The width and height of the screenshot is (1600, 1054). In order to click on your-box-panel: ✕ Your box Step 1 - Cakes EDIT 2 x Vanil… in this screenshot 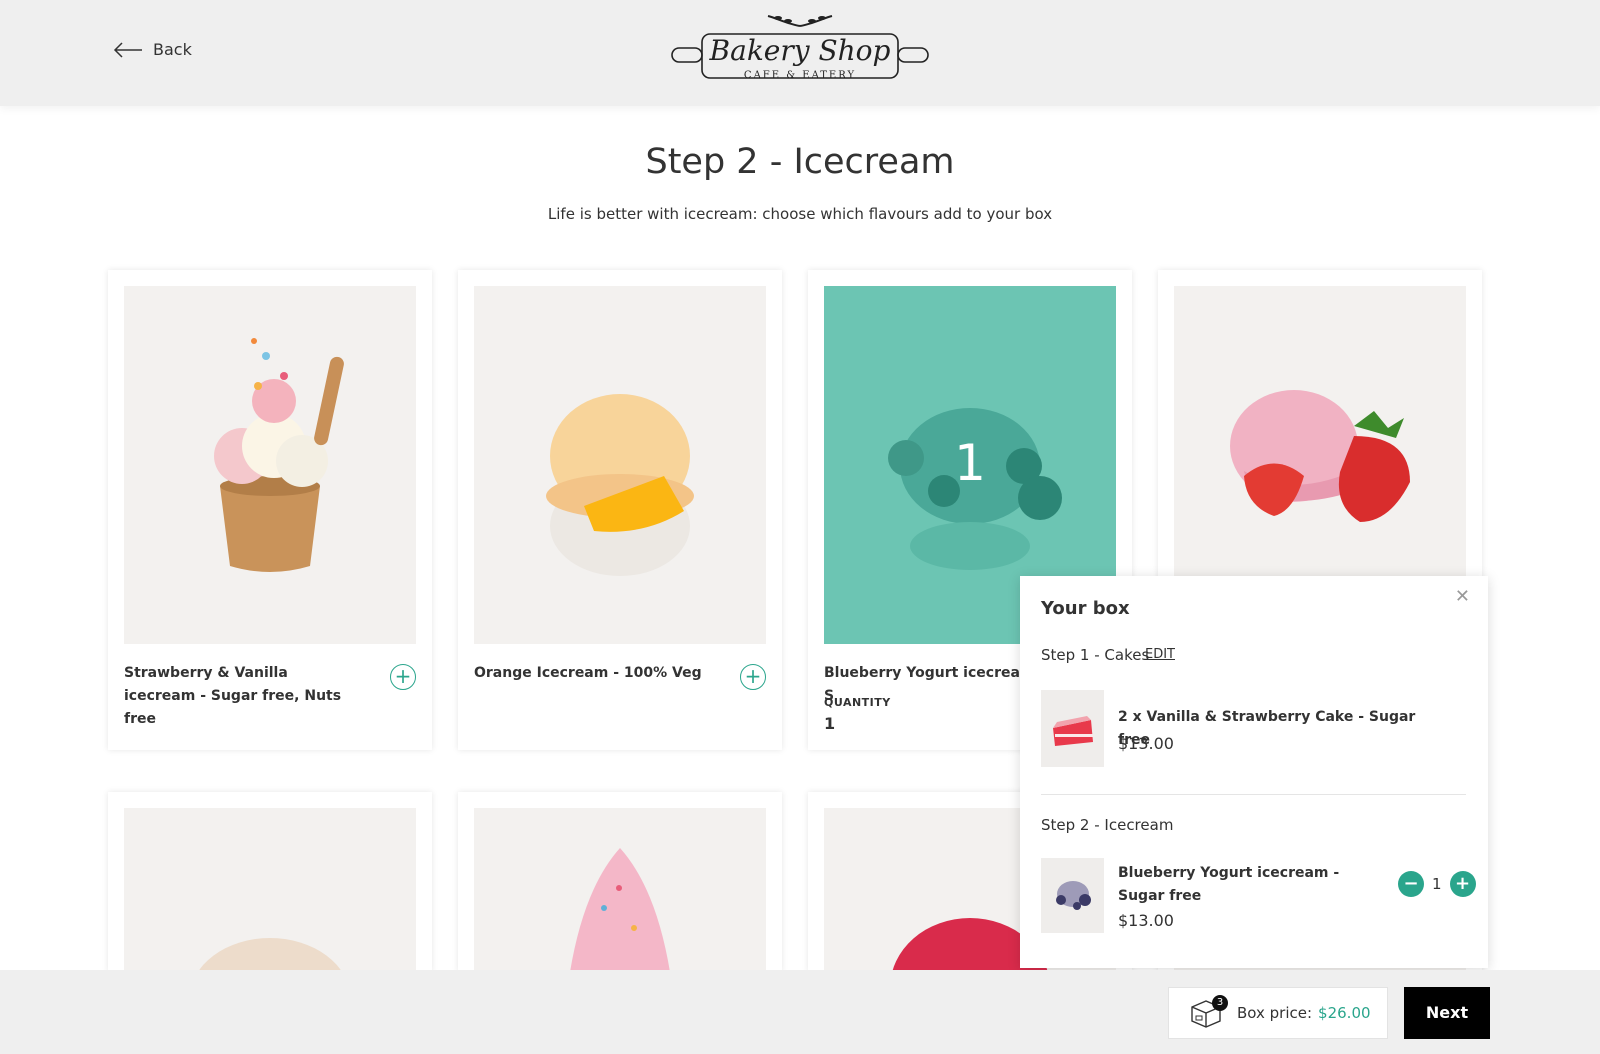, I will do `click(1254, 772)`.